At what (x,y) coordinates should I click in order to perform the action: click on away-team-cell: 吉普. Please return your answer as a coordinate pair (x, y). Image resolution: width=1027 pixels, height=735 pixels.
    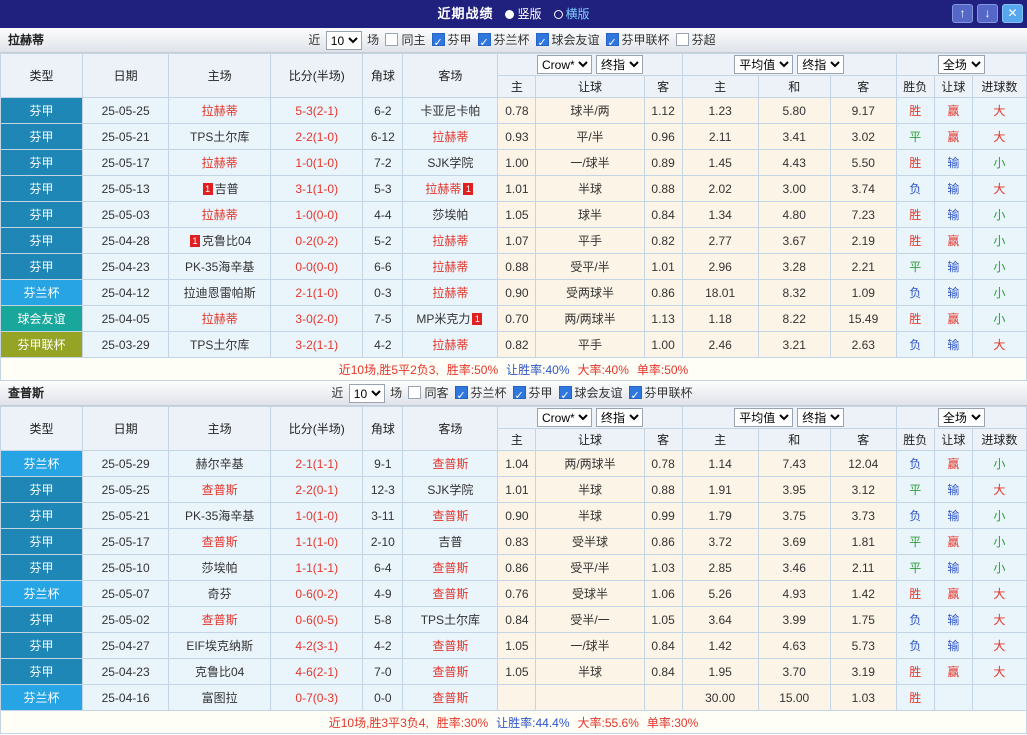
    Looking at the image, I should click on (450, 541).